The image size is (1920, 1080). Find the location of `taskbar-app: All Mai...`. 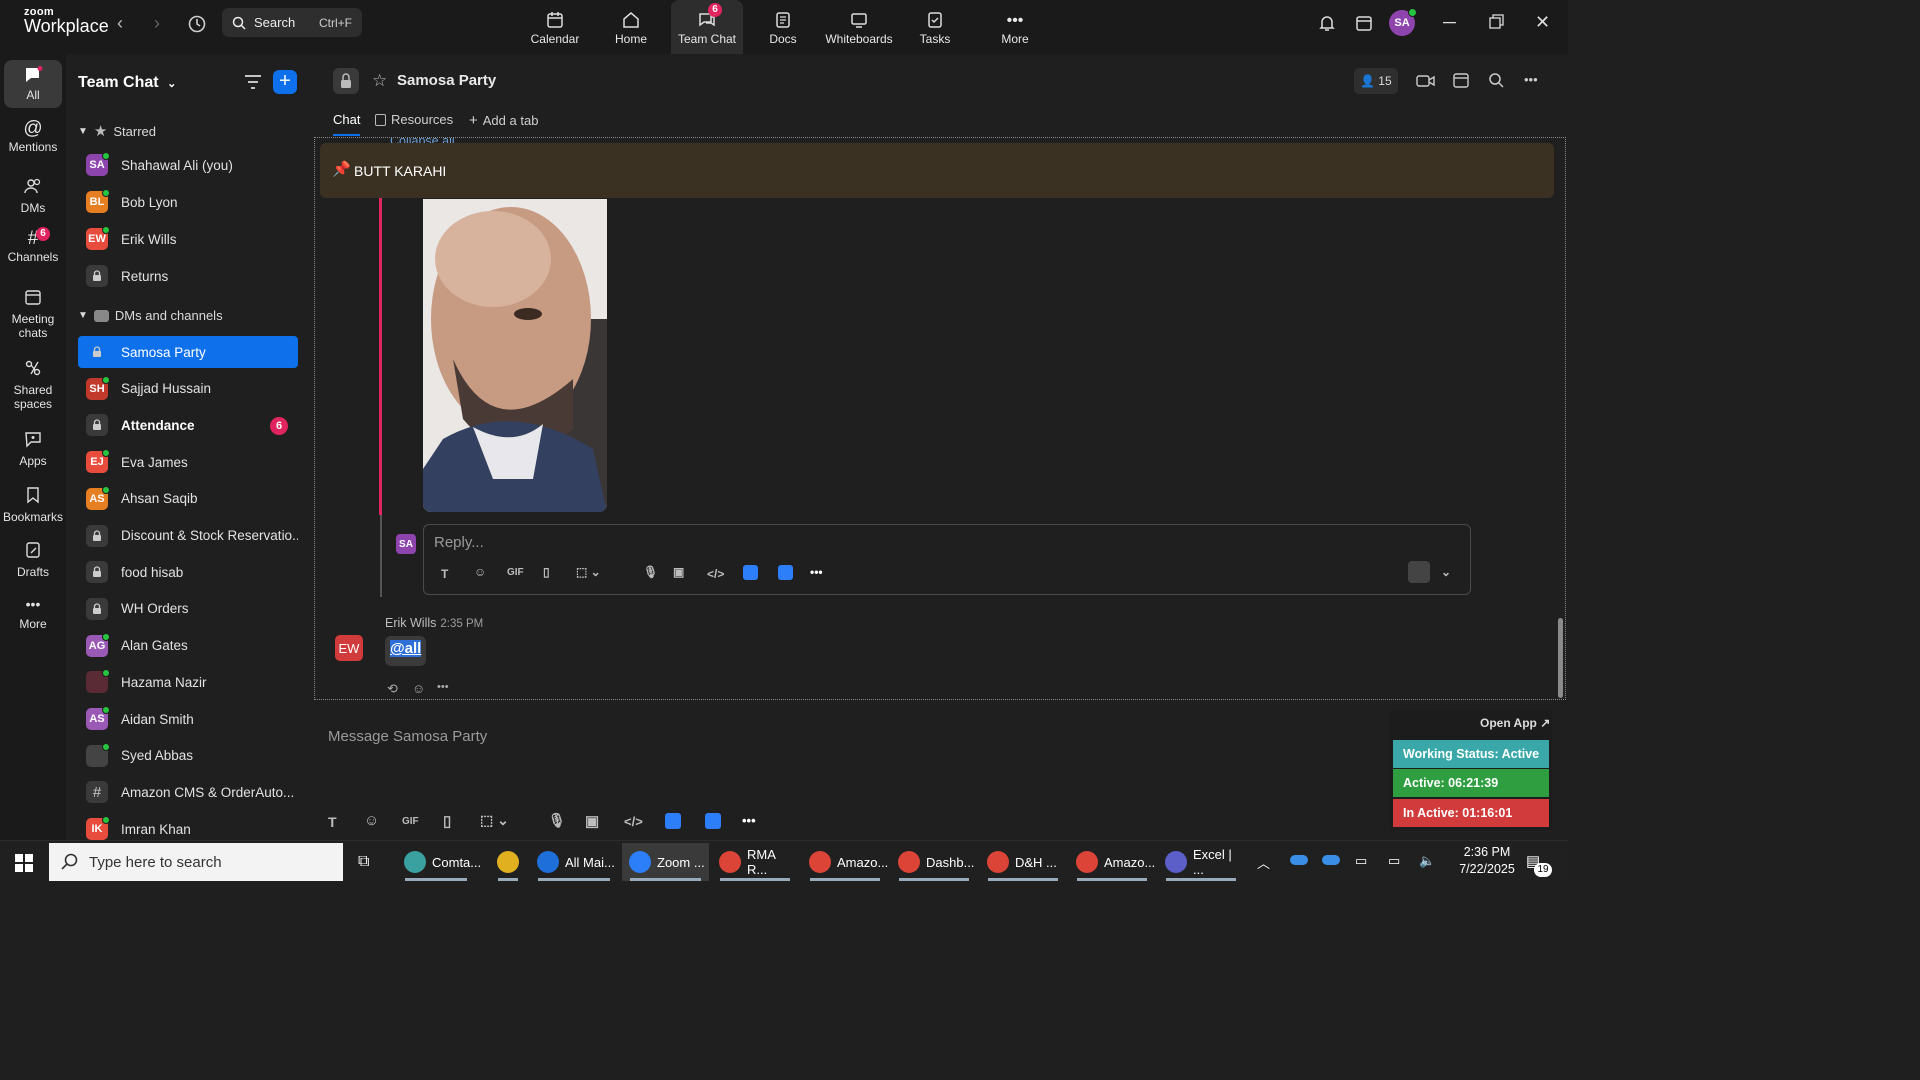

taskbar-app: All Mai... is located at coordinates (574, 862).